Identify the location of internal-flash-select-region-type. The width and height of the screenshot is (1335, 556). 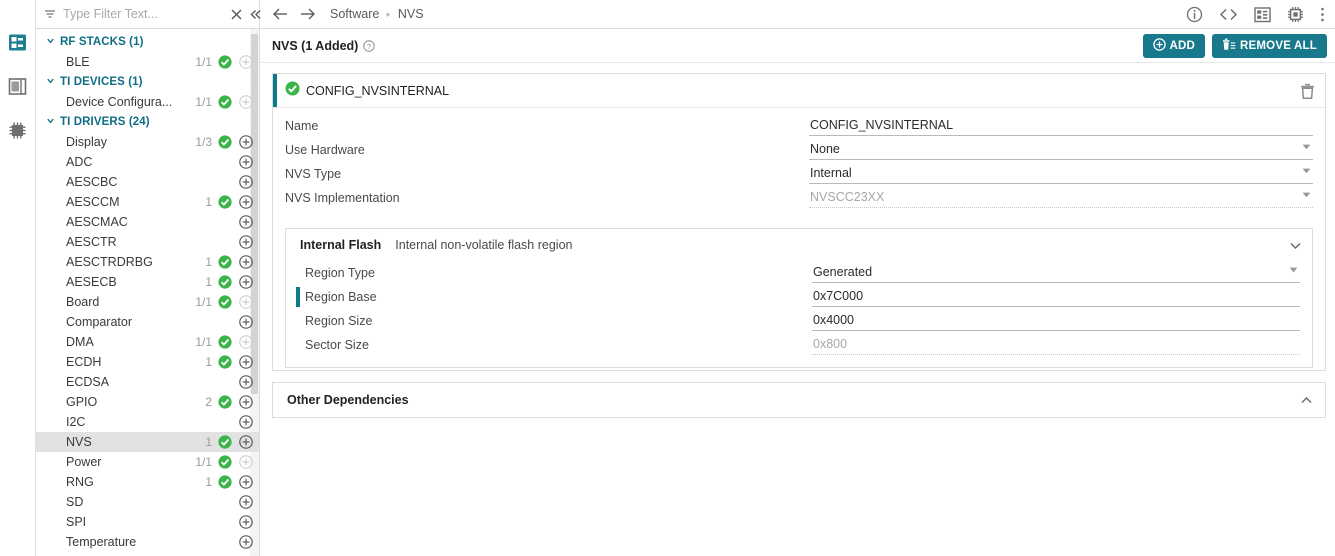
(1056, 274).